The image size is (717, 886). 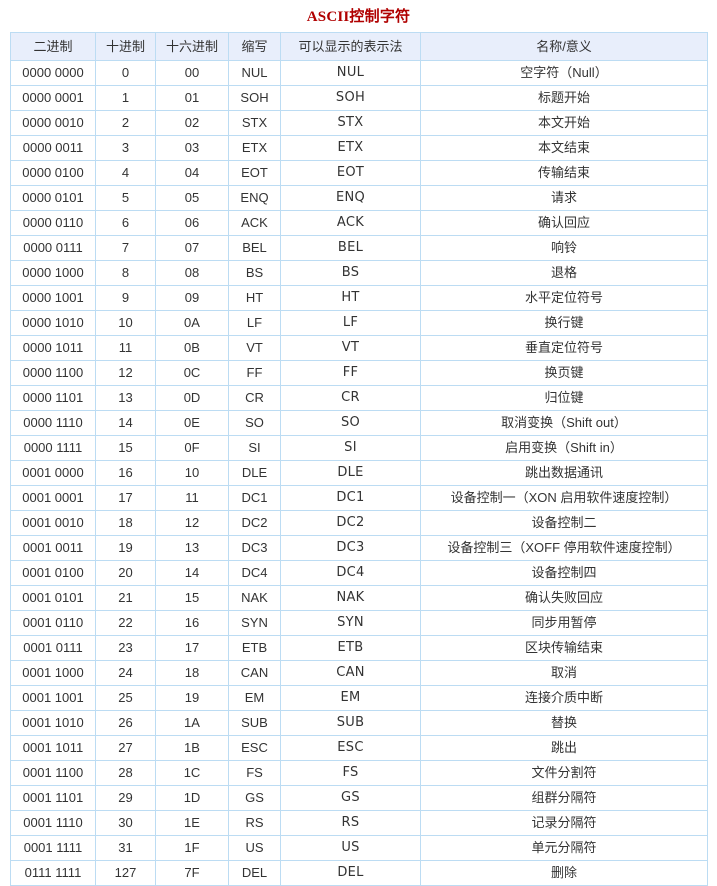 I want to click on table-row: 0001 1110 30 1E RS RS 记录分隔符, so click(x=359, y=823).